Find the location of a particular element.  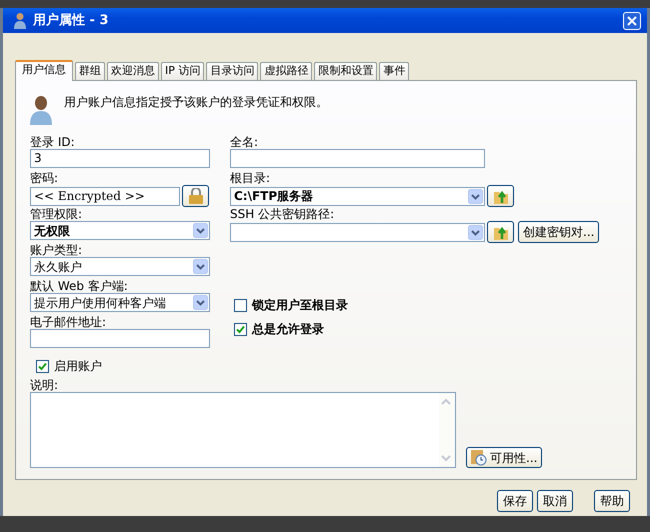

lock-button is located at coordinates (195, 196).